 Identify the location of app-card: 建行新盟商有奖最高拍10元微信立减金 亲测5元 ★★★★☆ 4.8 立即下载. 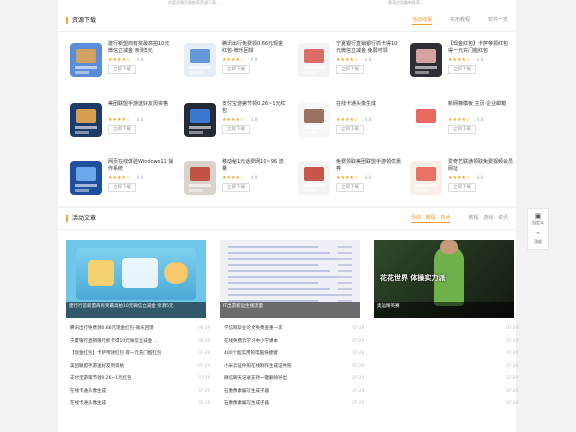
(122, 60).